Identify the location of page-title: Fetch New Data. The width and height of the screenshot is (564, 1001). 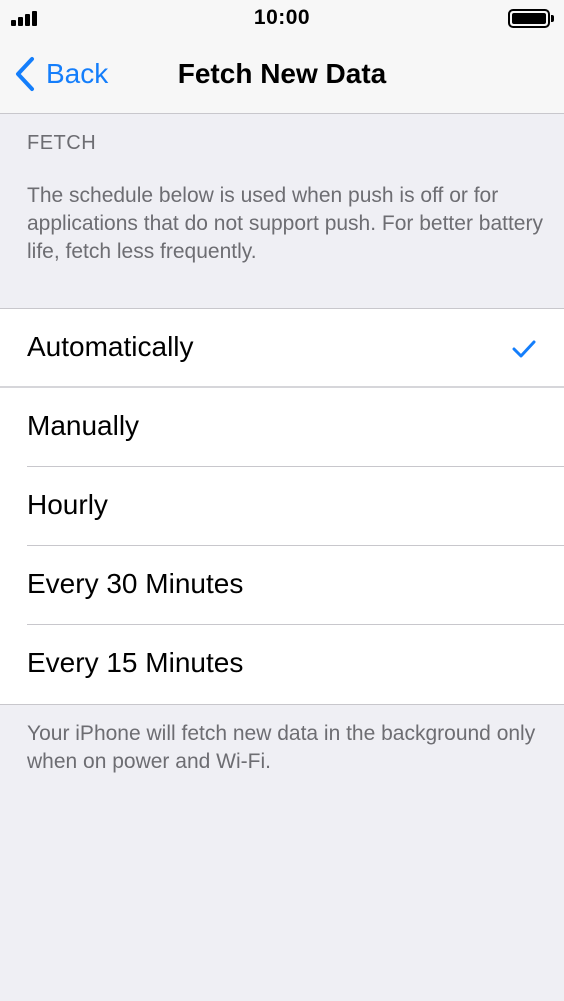
(282, 73).